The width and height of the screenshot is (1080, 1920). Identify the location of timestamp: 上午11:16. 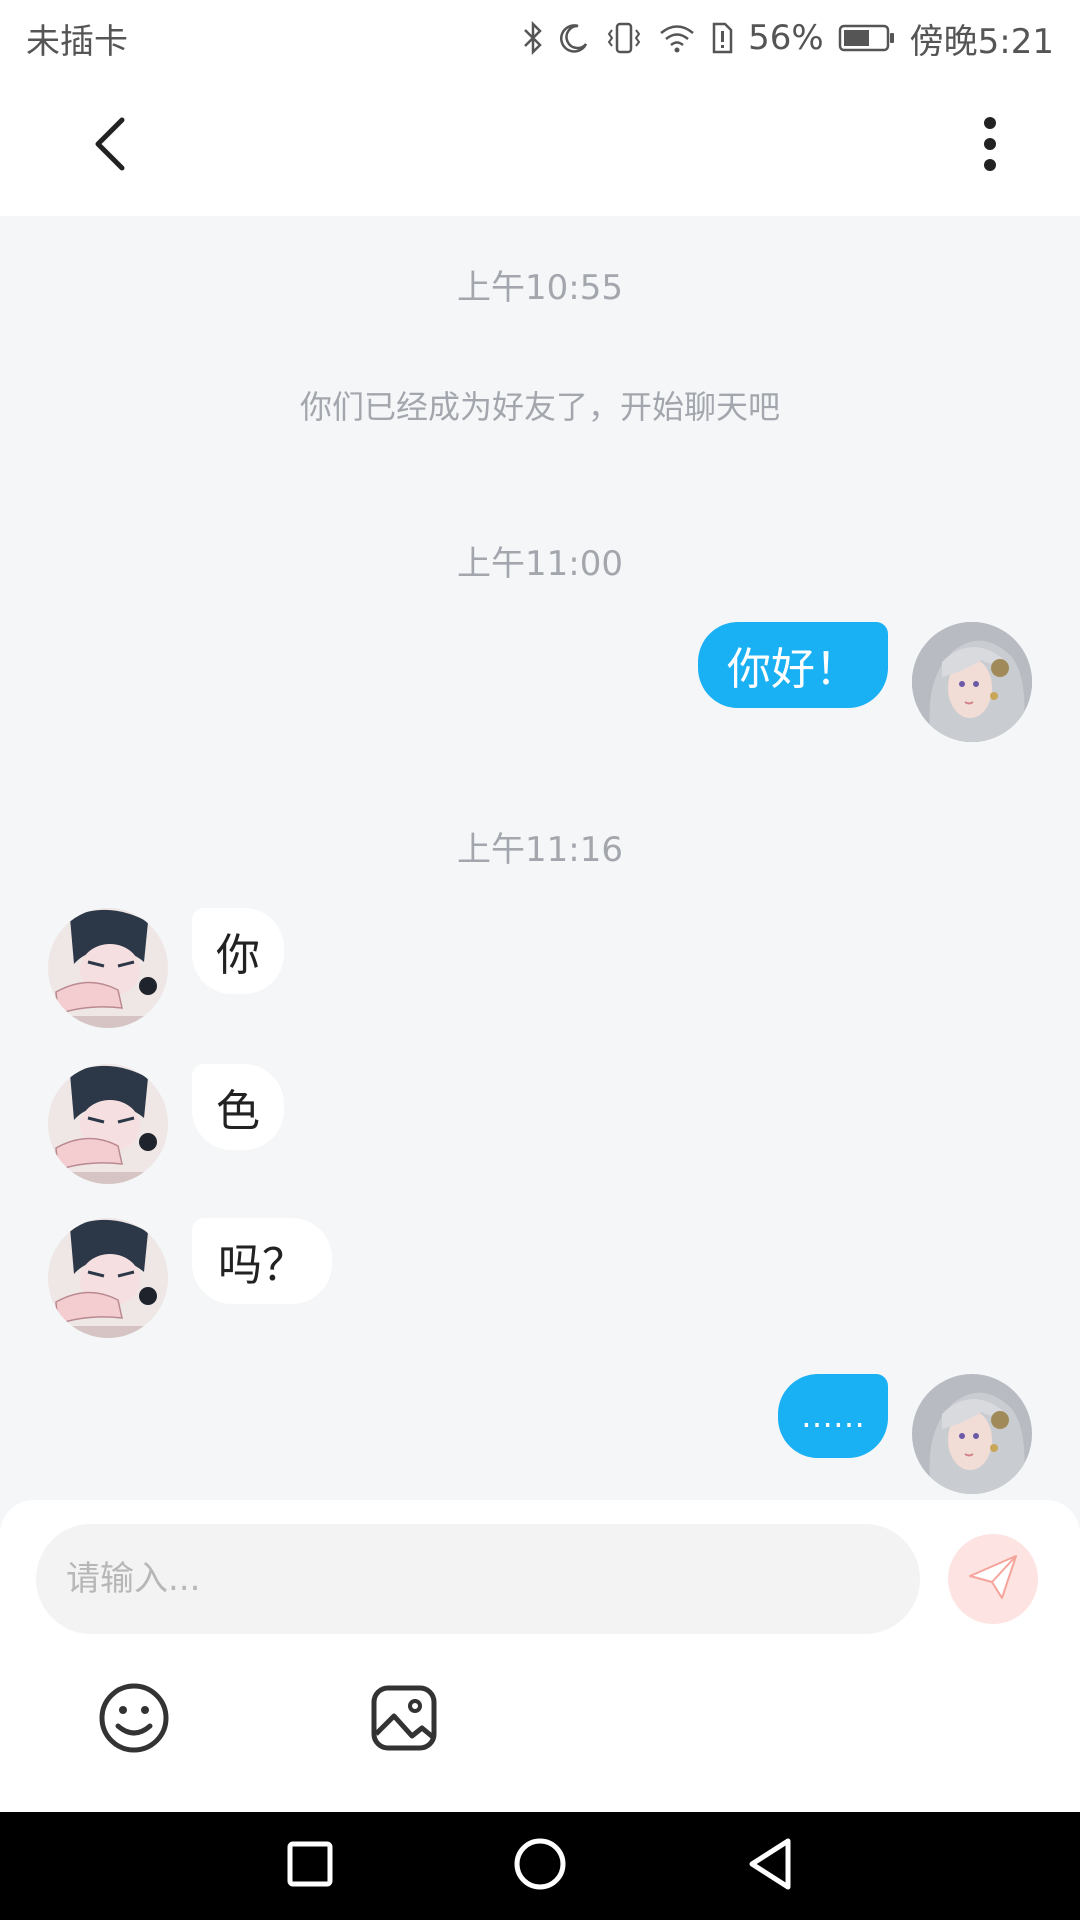
(540, 850).